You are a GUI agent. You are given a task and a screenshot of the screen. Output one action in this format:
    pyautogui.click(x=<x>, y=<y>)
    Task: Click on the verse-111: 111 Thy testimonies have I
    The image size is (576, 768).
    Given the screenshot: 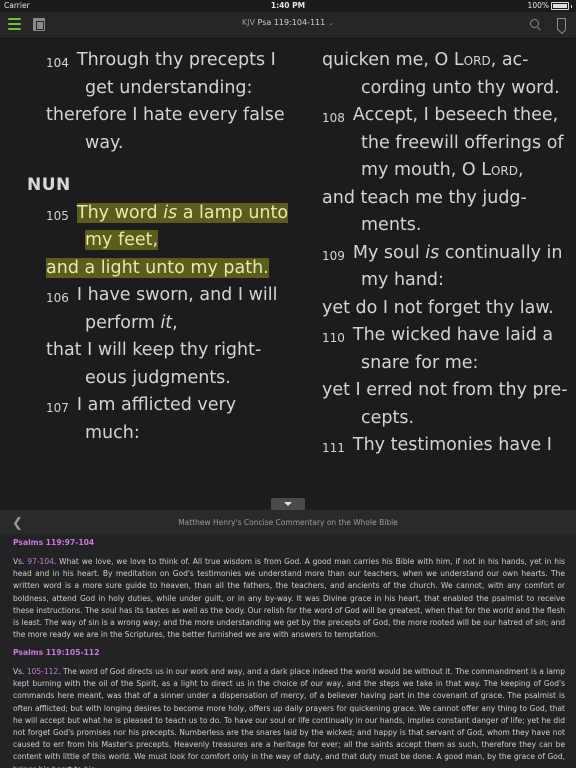 What is the action you would take?
    pyautogui.click(x=447, y=446)
    